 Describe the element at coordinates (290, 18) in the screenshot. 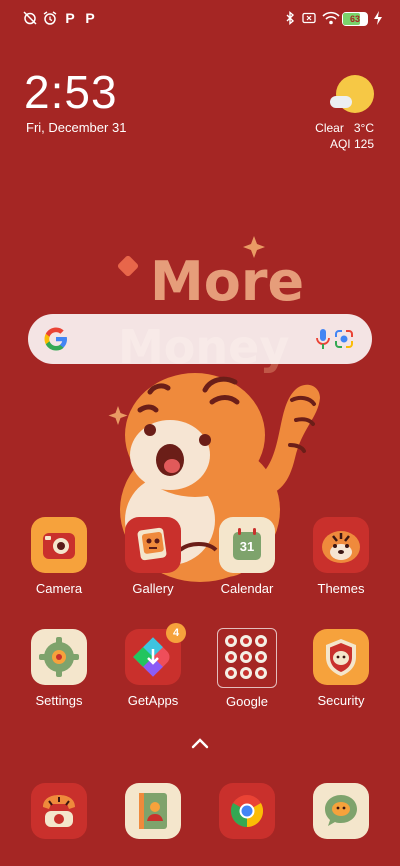

I see `bluetooth-icon` at that location.